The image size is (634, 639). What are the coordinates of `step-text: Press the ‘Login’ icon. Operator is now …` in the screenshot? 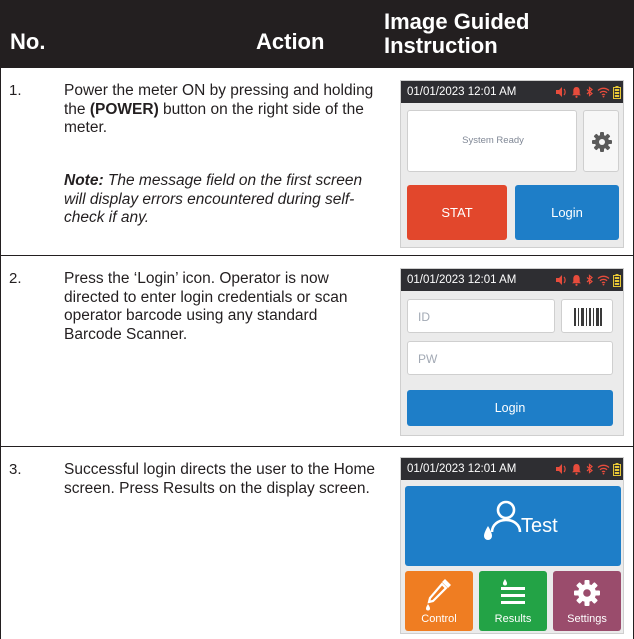 It's located at (206, 306).